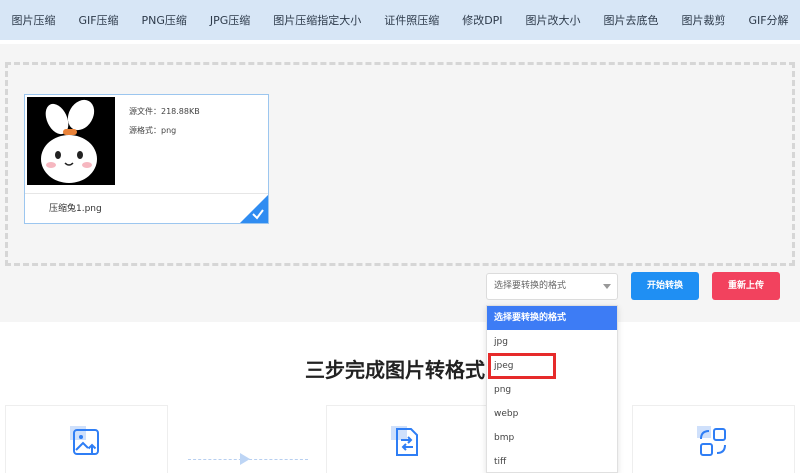 Image resolution: width=800 pixels, height=473 pixels. Describe the element at coordinates (412, 20) in the screenshot. I see `nav-item-id-photo-compress: 证件照压缩` at that location.